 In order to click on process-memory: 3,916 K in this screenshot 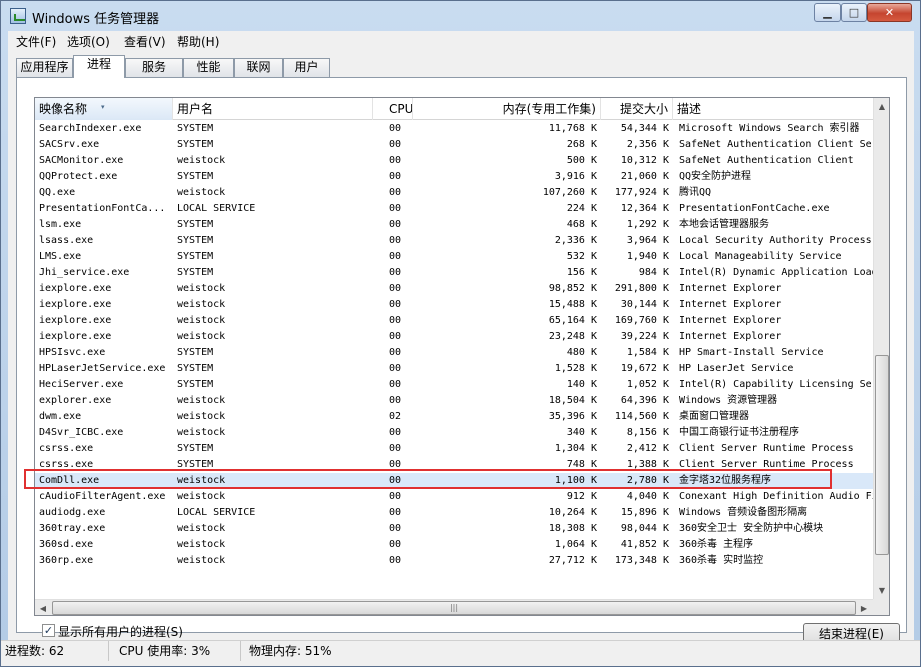, I will do `click(575, 176)`.